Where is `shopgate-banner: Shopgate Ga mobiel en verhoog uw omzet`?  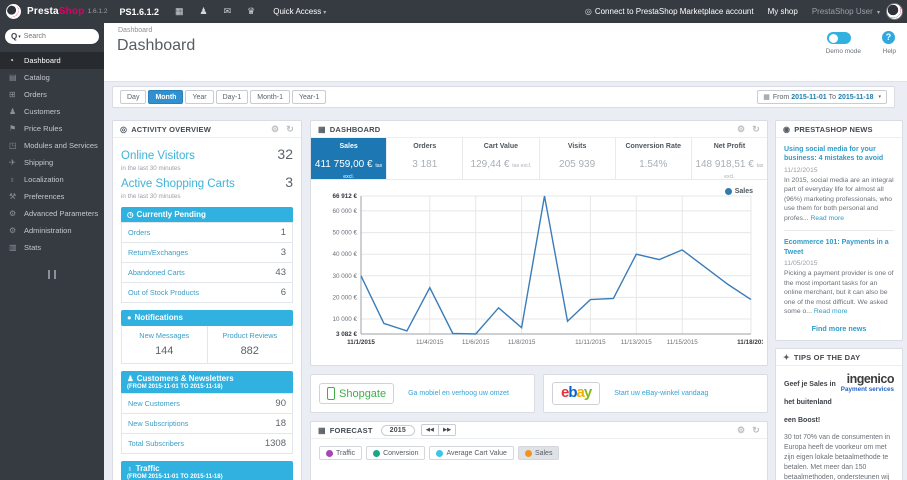 shopgate-banner: Shopgate Ga mobiel en verhoog uw omzet is located at coordinates (422, 393).